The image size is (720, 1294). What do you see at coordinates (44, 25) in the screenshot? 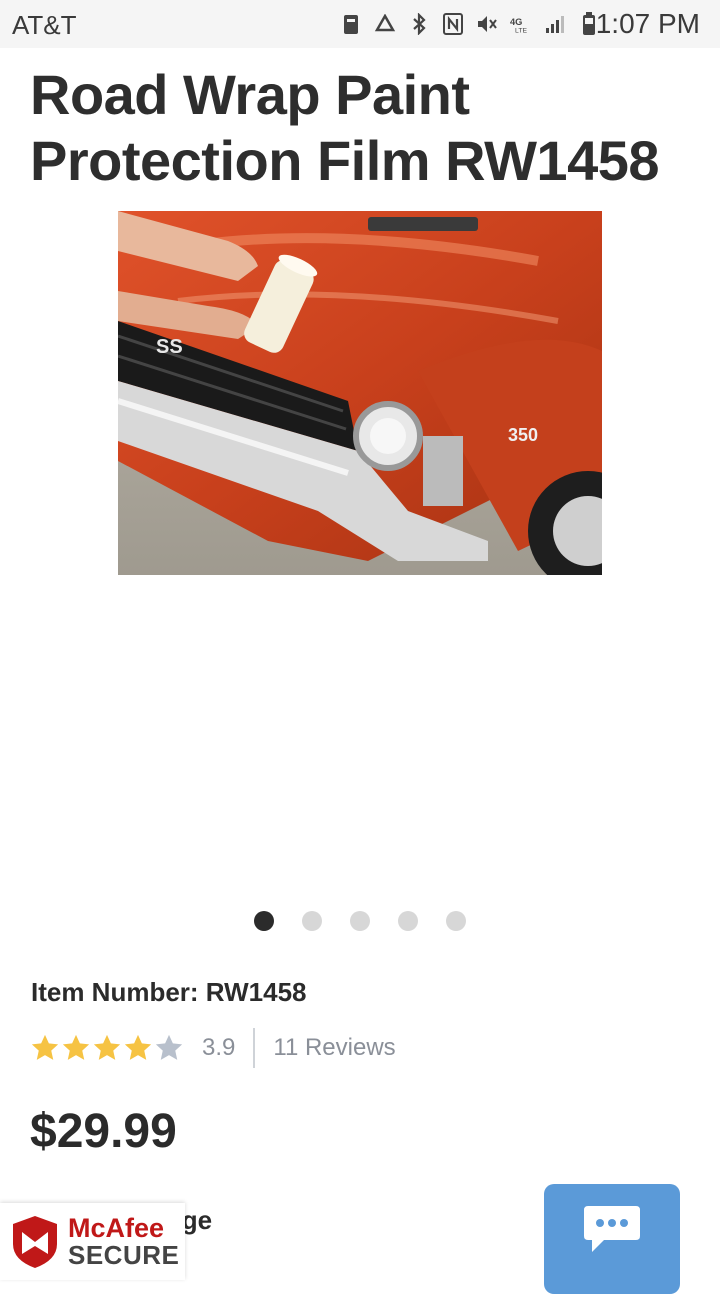
I see `carrier-label: AT&T` at bounding box center [44, 25].